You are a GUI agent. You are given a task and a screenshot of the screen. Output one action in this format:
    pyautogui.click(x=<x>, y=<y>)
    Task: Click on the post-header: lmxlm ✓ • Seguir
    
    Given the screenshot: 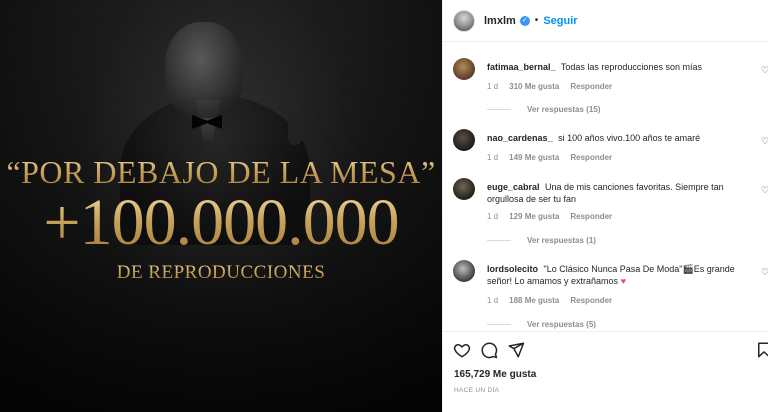 What is the action you would take?
    pyautogui.click(x=605, y=21)
    